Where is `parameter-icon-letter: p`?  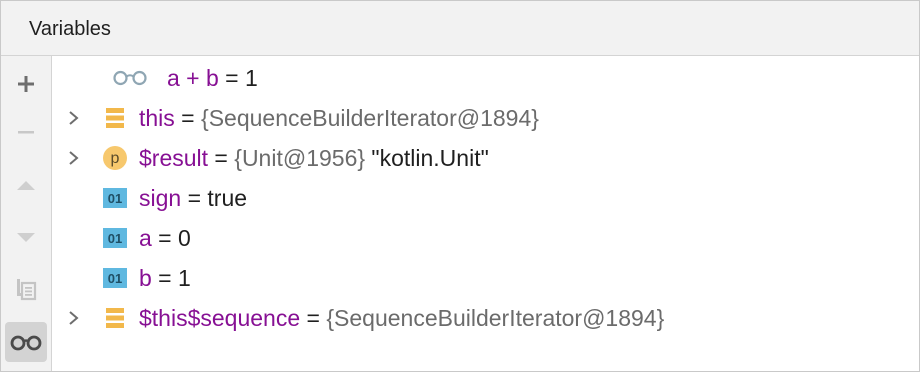
parameter-icon-letter: p is located at coordinates (115, 158).